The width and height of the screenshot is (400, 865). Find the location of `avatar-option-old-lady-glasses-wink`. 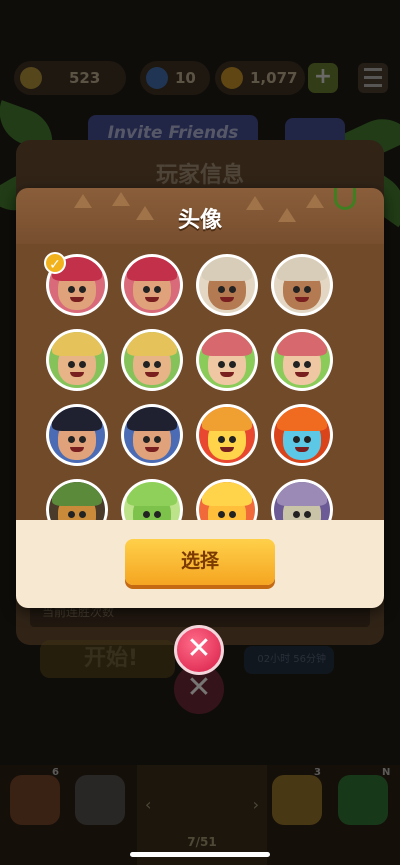

avatar-option-old-lady-glasses-wink is located at coordinates (302, 360).